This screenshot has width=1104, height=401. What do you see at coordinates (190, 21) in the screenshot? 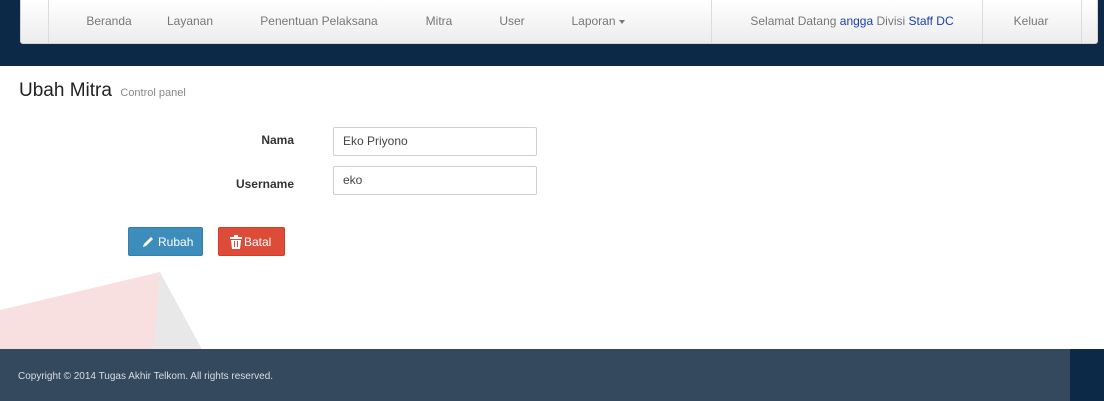
I see `nav-item-layanan: Layanan` at bounding box center [190, 21].